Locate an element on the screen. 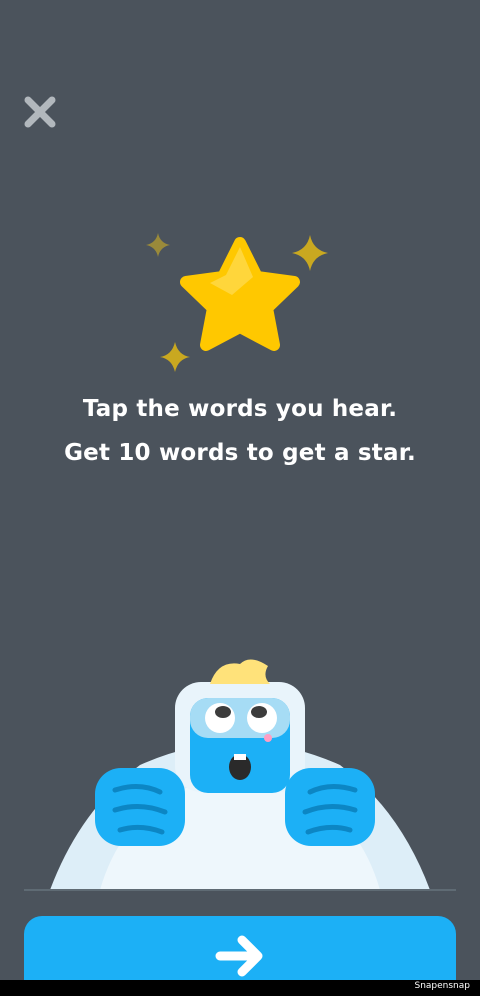 This screenshot has height=996, width=480. close-button is located at coordinates (40, 112).